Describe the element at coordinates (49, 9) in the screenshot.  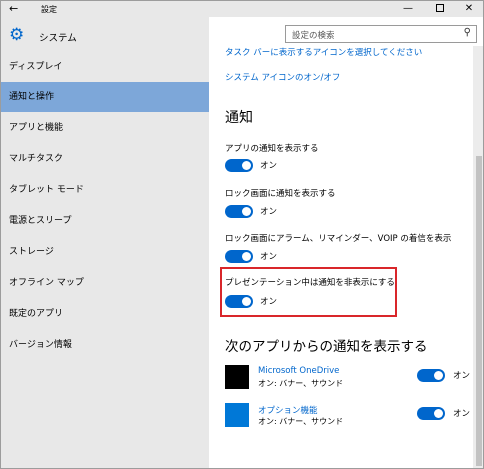
I see `window-title: 設定` at that location.